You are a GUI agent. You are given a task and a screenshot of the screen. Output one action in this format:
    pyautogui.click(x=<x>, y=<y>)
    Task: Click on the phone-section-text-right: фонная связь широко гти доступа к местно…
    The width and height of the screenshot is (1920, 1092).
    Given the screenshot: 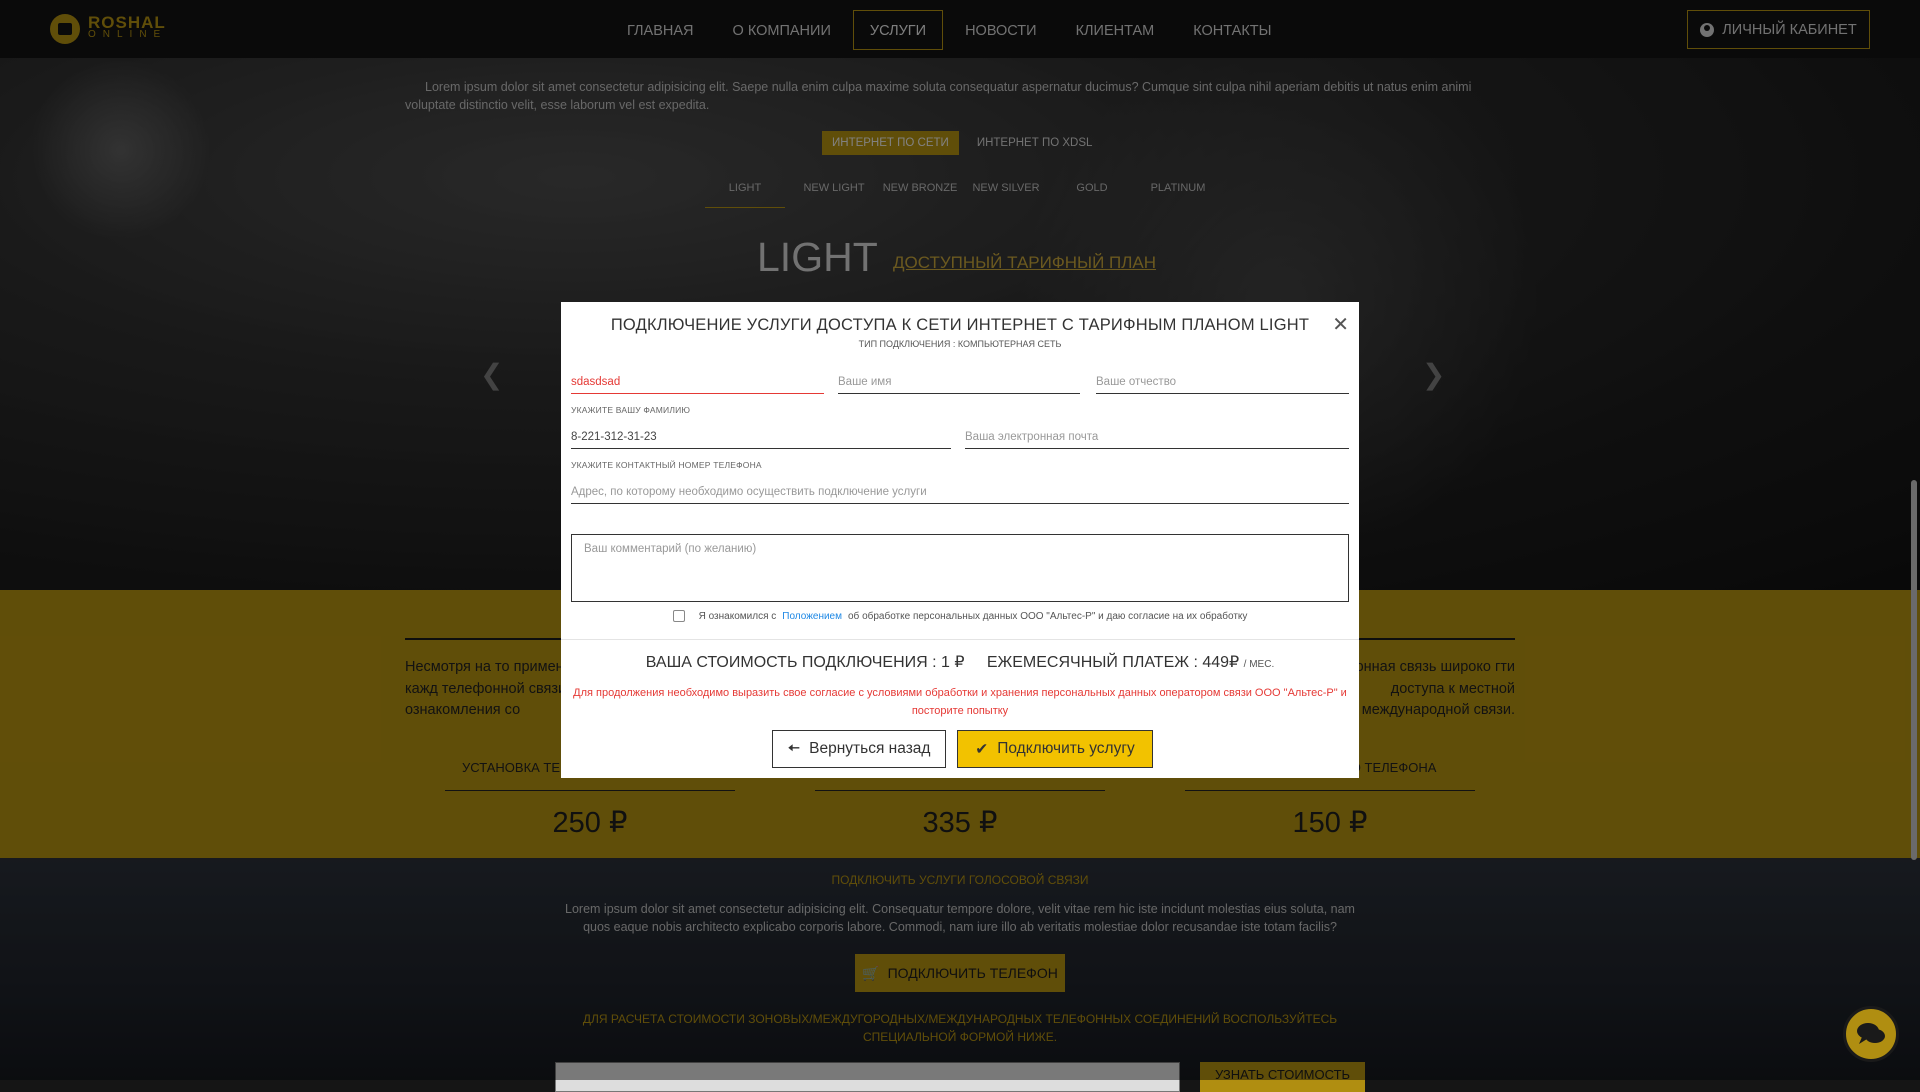 What is the action you would take?
    pyautogui.click(x=1429, y=688)
    